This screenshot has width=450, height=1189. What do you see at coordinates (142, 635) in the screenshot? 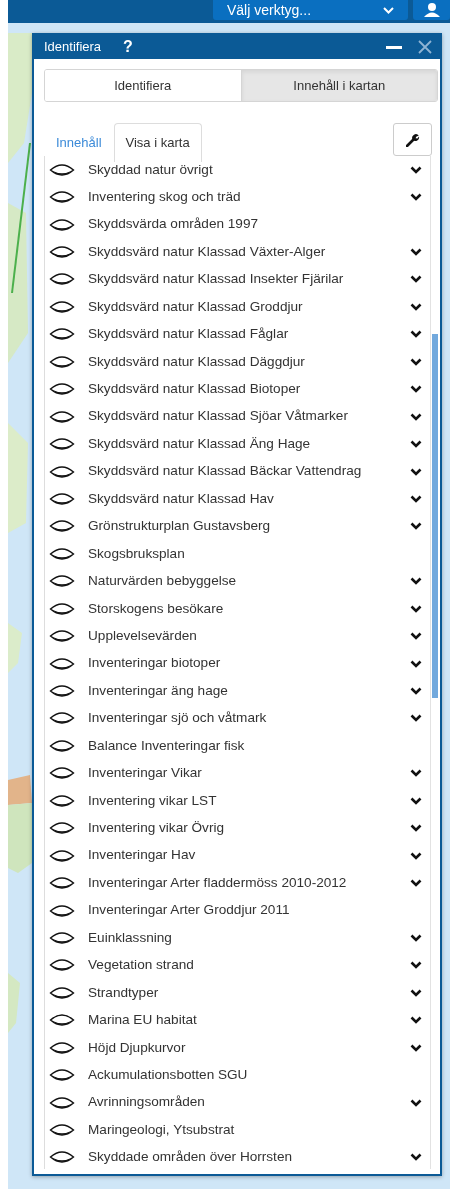
I see `layer-name: Upplevelsevärden` at bounding box center [142, 635].